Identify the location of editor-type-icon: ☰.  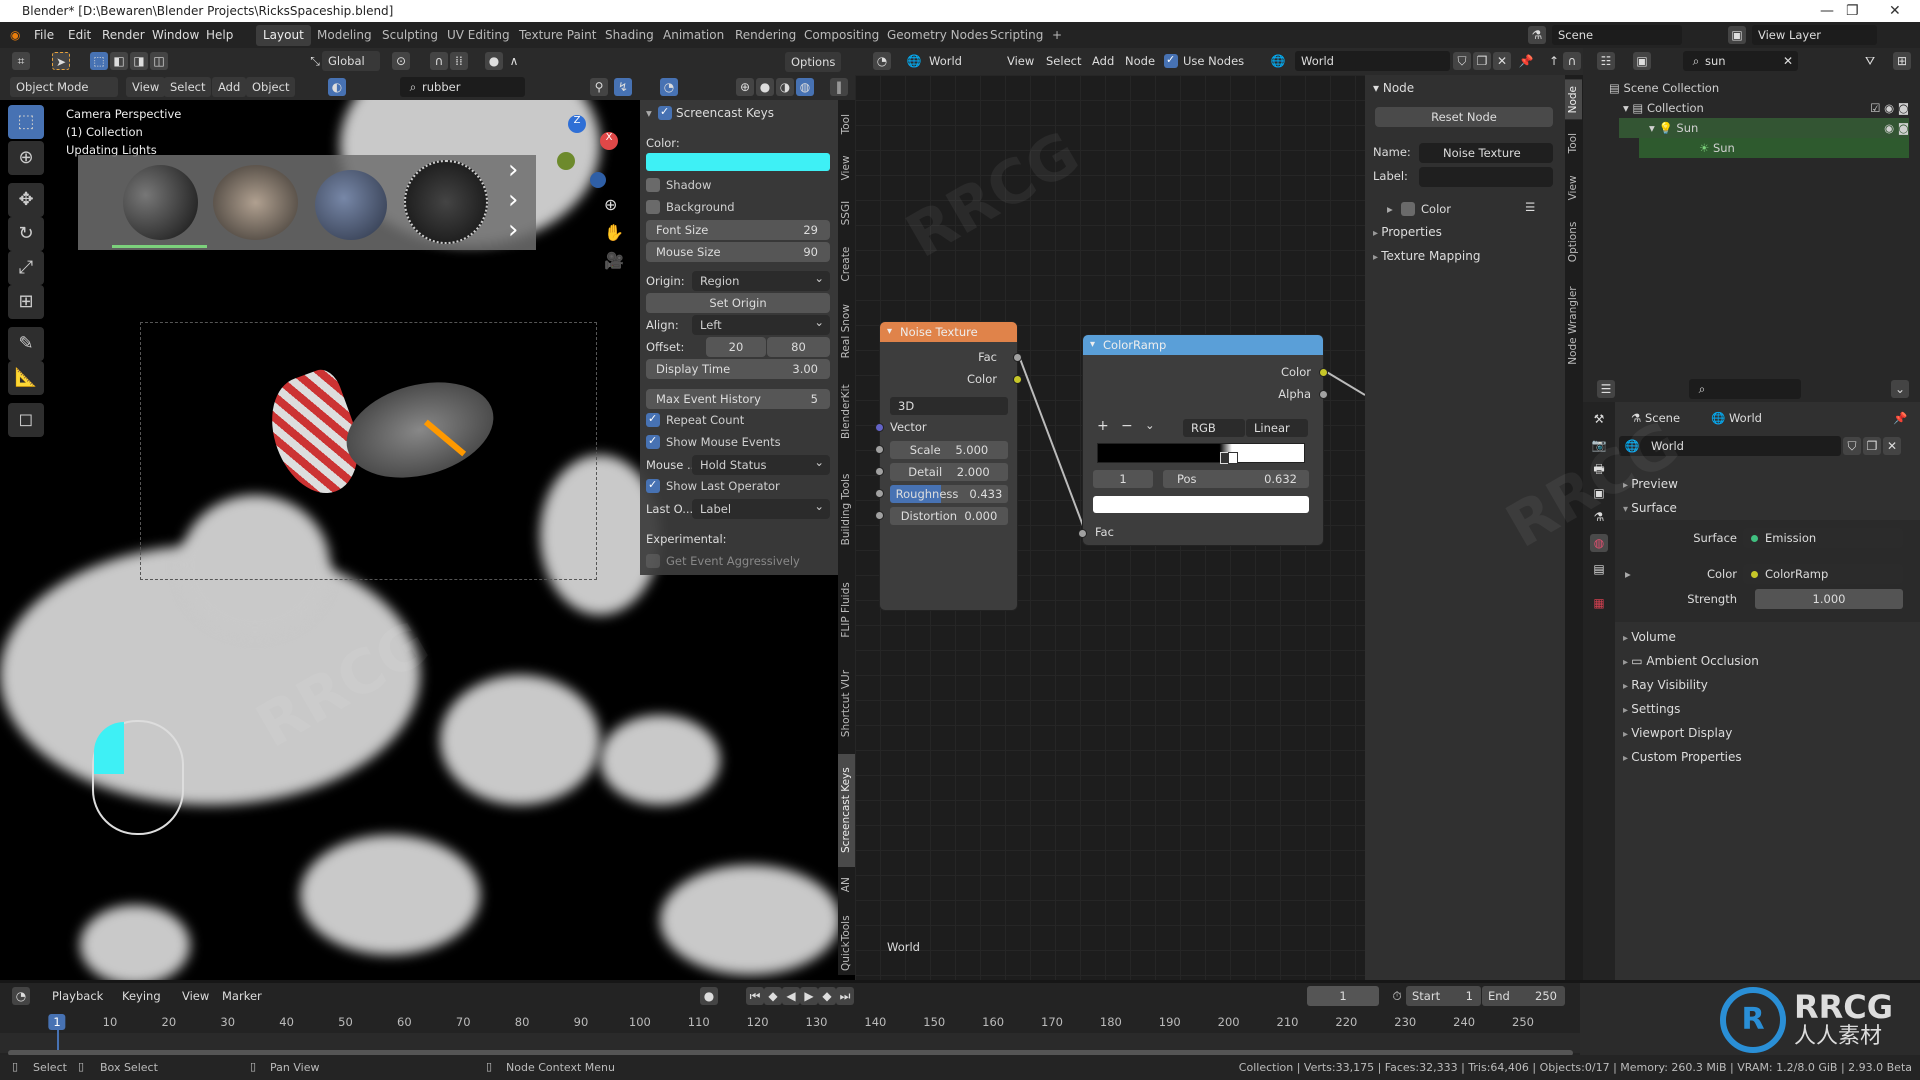
(1606, 389).